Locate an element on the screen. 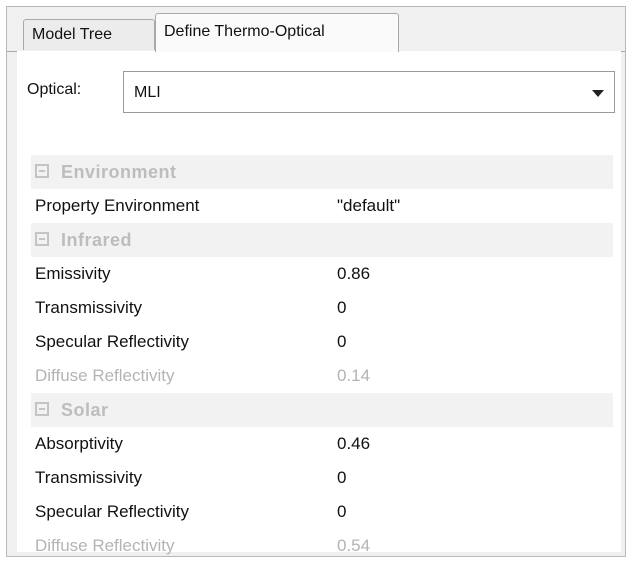 This screenshot has height=563, width=634. optical-label: Optical: is located at coordinates (54, 89).